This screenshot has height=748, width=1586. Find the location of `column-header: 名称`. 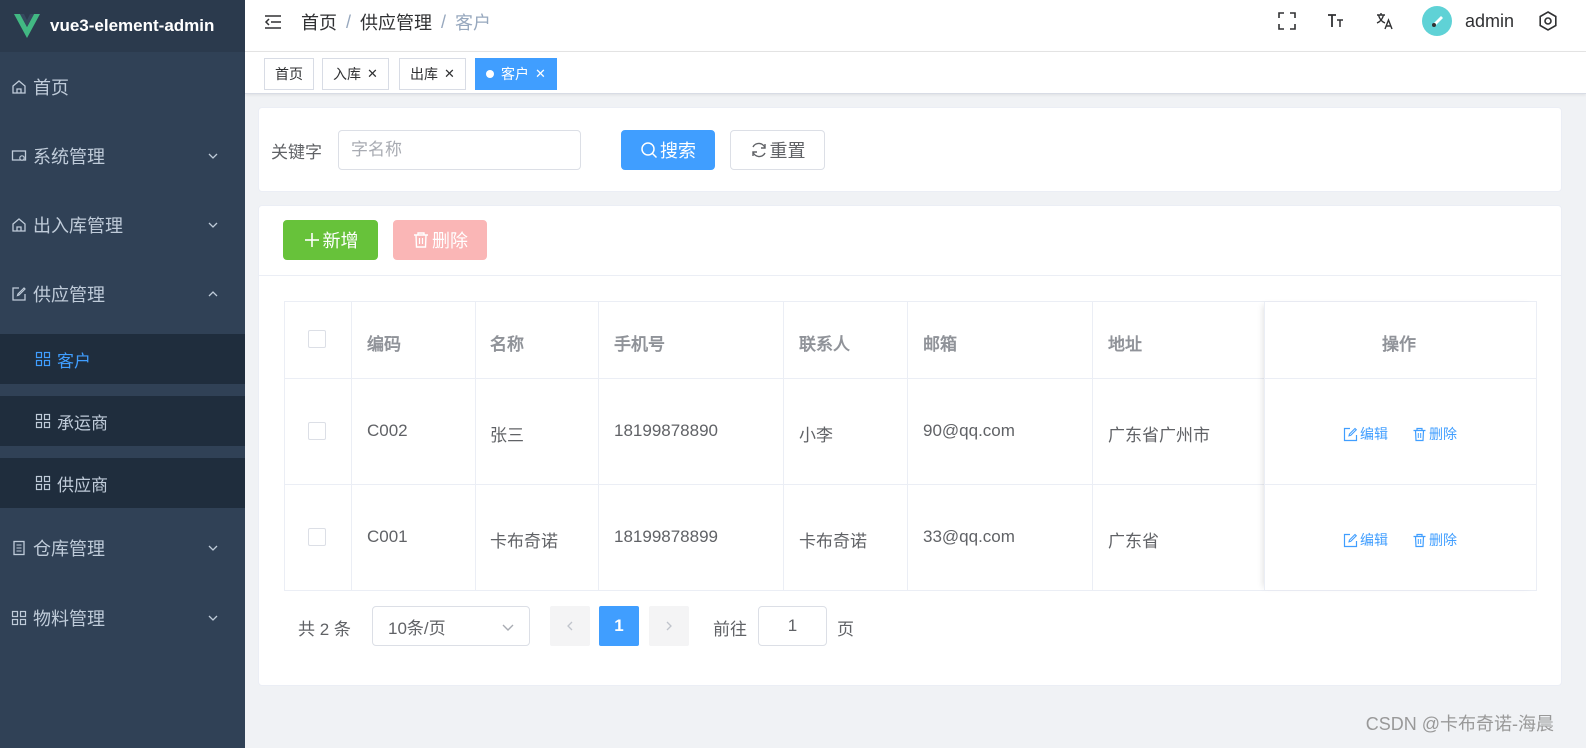

column-header: 名称 is located at coordinates (507, 342).